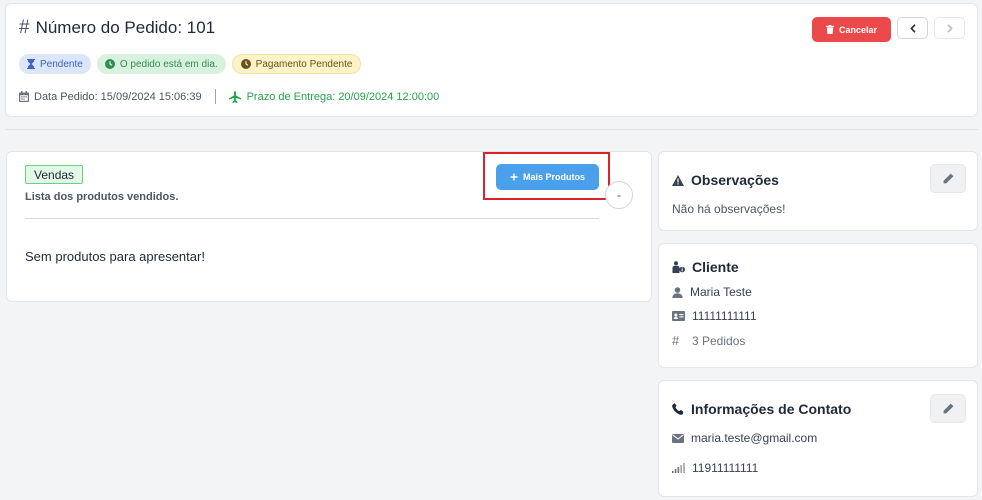 Image resolution: width=982 pixels, height=500 pixels. I want to click on order-title-row: # Número do Pedido: 101, so click(117, 28).